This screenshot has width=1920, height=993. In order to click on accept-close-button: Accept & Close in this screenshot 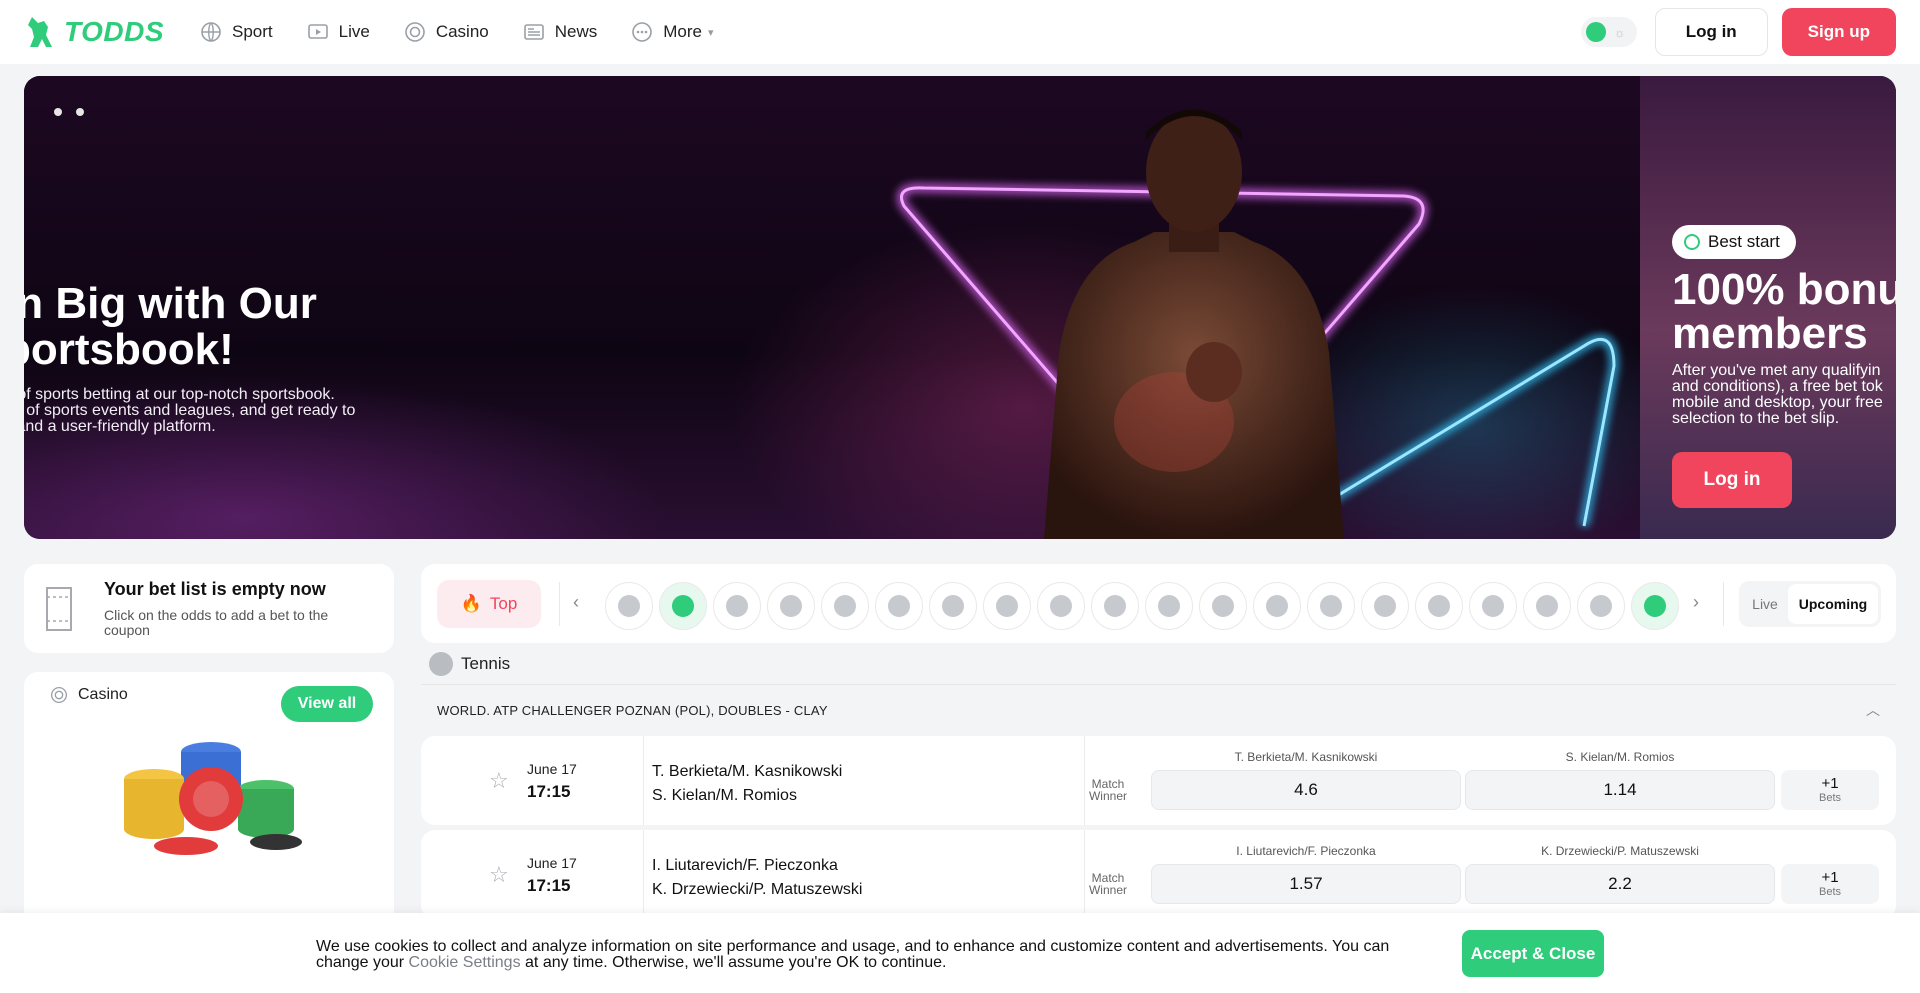, I will do `click(1533, 953)`.